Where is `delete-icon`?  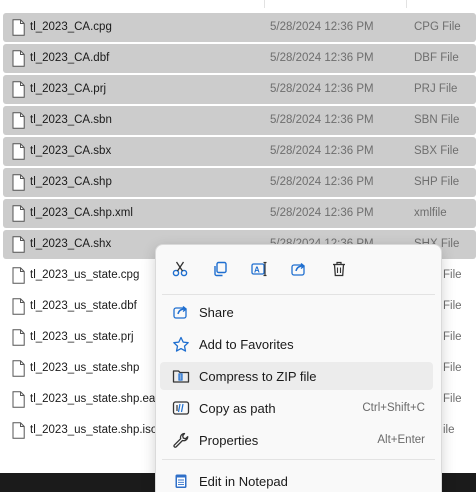
delete-icon is located at coordinates (339, 269).